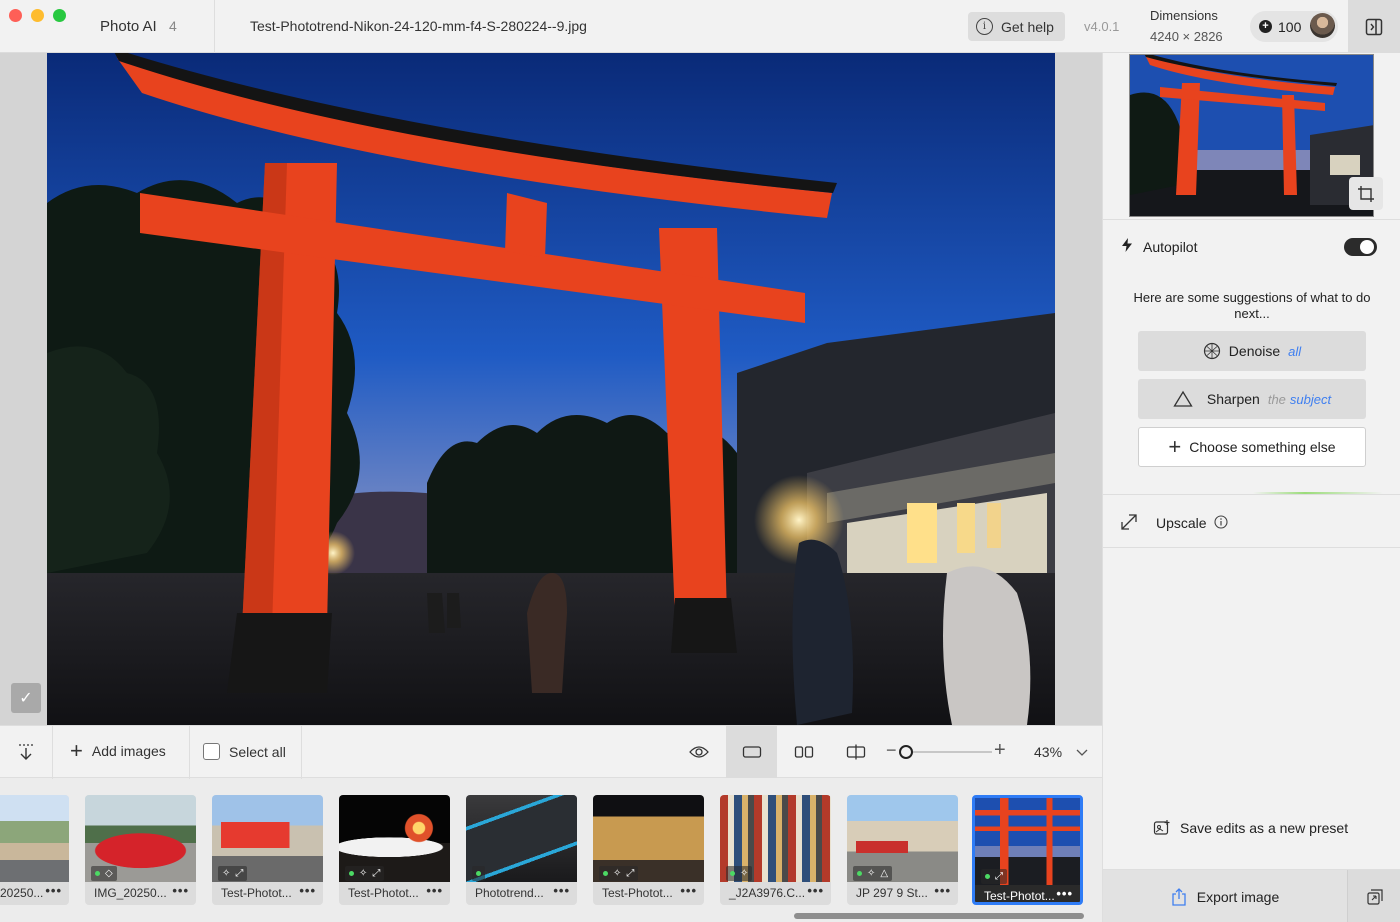 This screenshot has height=922, width=1400. What do you see at coordinates (1360, 247) in the screenshot?
I see `autopilot-toggle` at bounding box center [1360, 247].